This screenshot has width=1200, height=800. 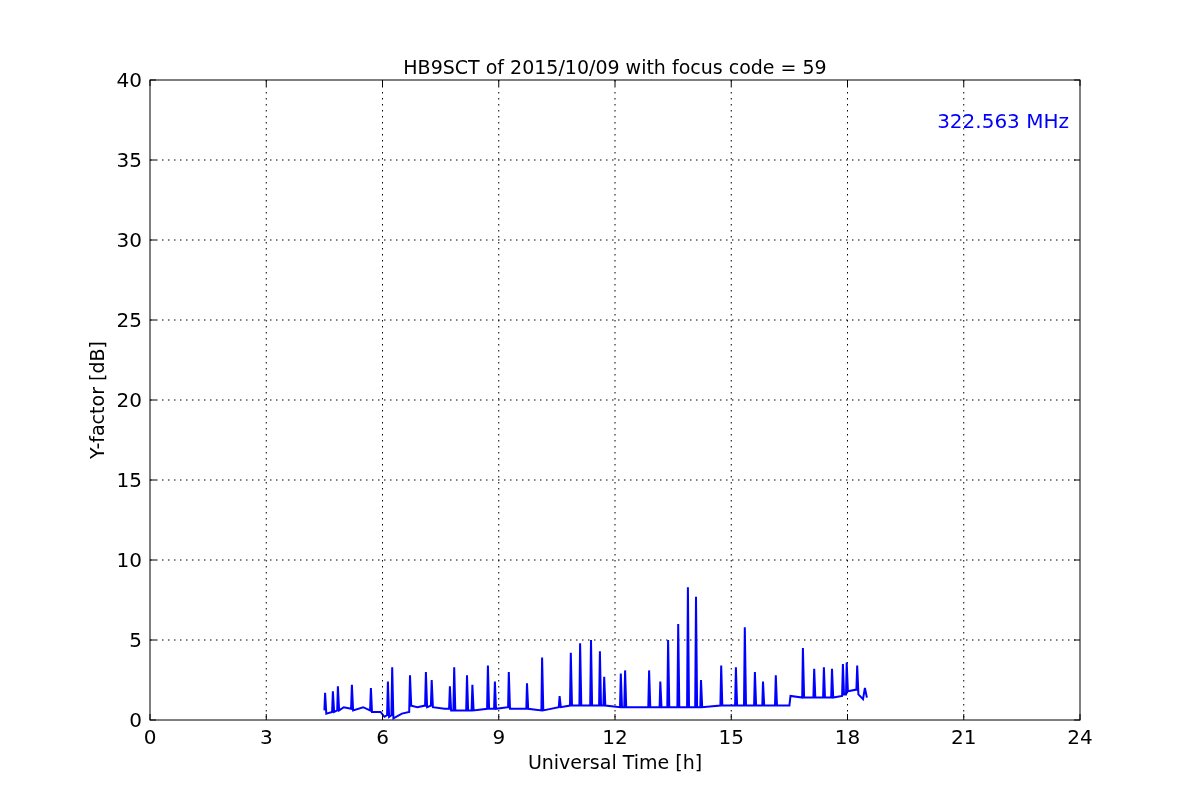 What do you see at coordinates (615, 762) in the screenshot?
I see `x-axis-label: Universal Time [h]` at bounding box center [615, 762].